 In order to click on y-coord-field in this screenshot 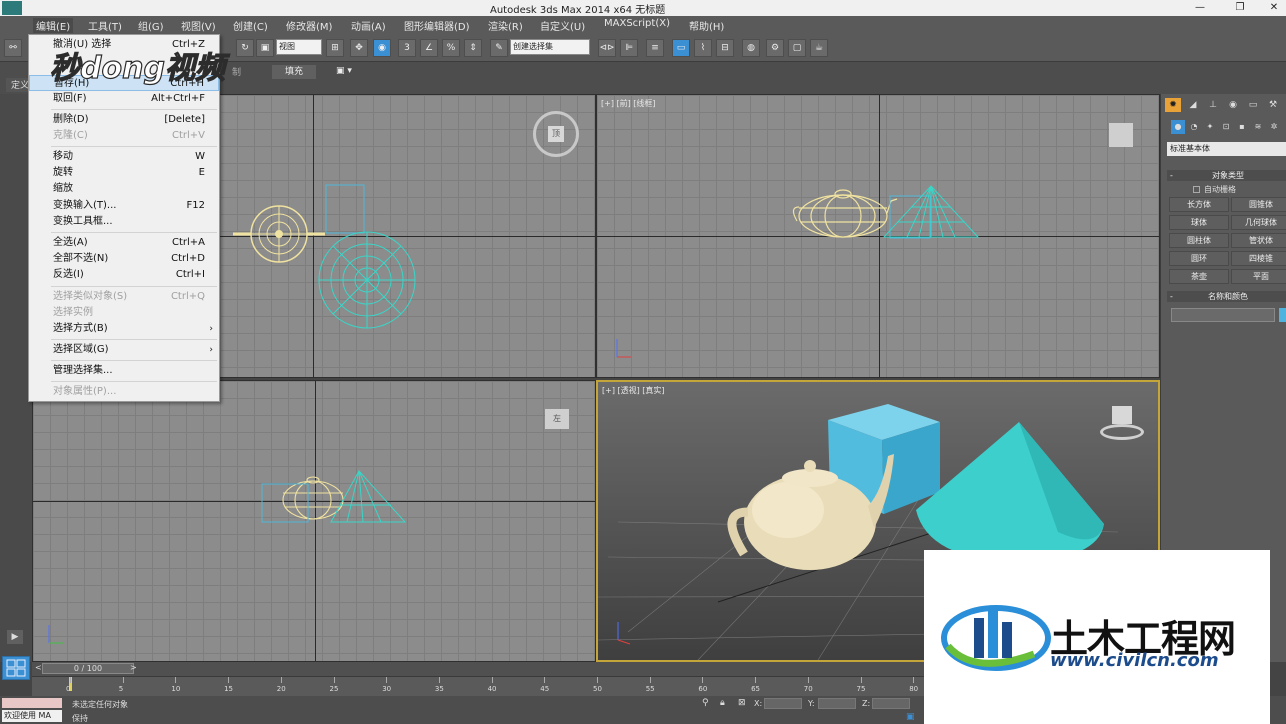, I will do `click(837, 703)`.